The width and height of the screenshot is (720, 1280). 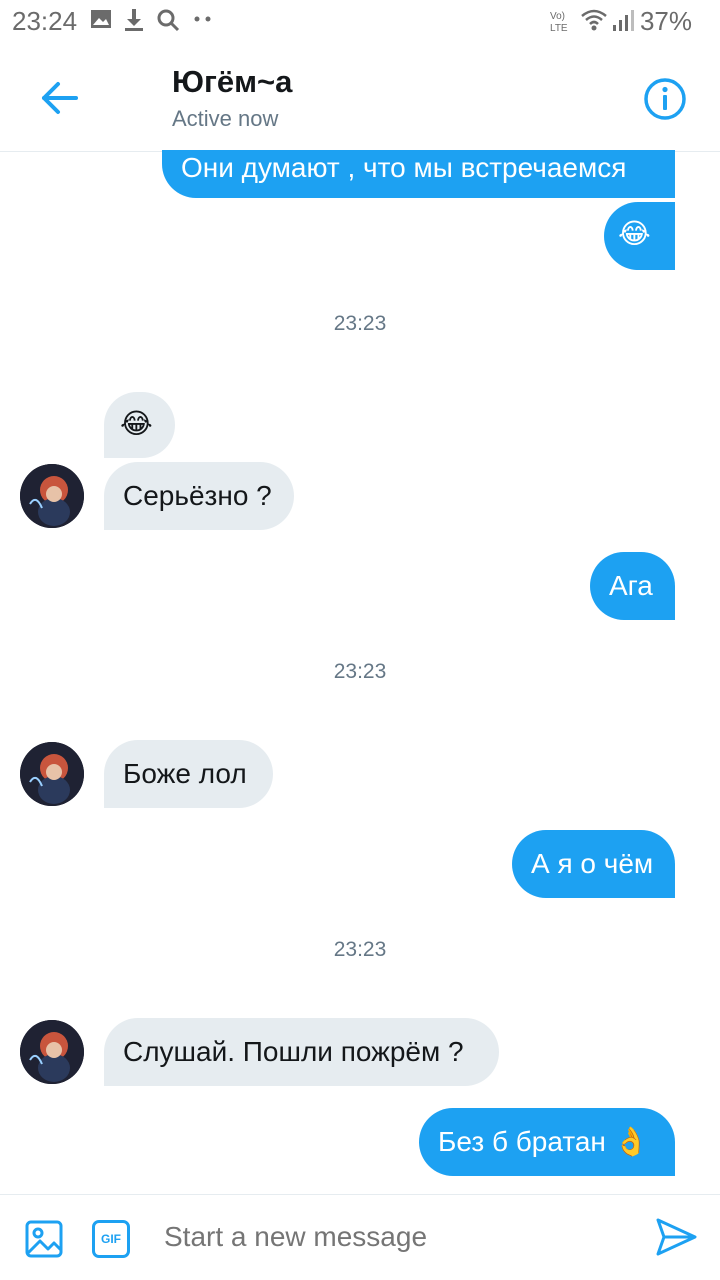 I want to click on message-text: Боже лол, so click(x=185, y=773).